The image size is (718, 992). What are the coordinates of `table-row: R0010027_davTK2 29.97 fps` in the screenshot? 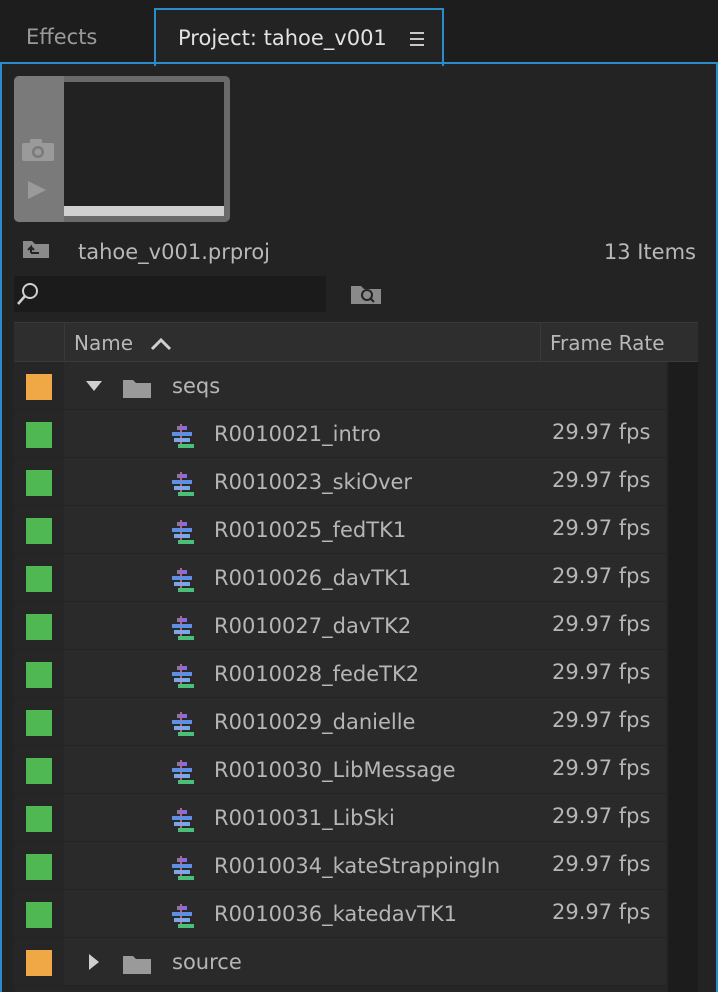 It's located at (340, 626).